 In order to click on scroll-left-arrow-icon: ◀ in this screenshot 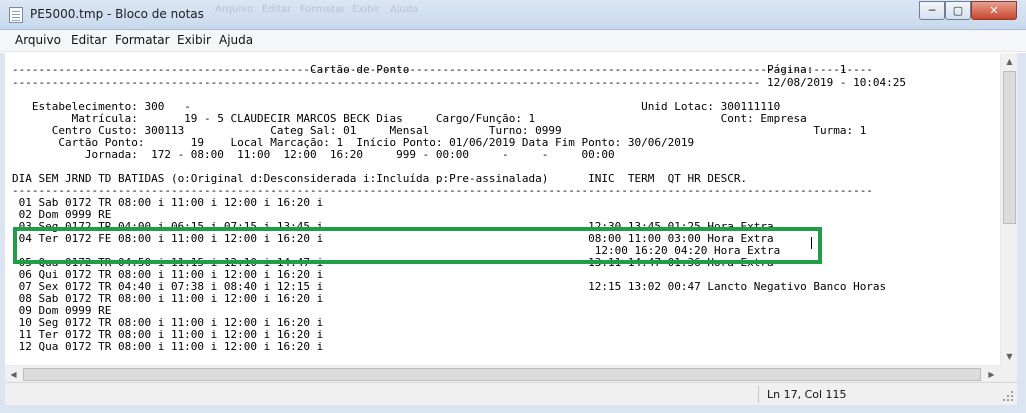, I will do `click(13, 374)`.